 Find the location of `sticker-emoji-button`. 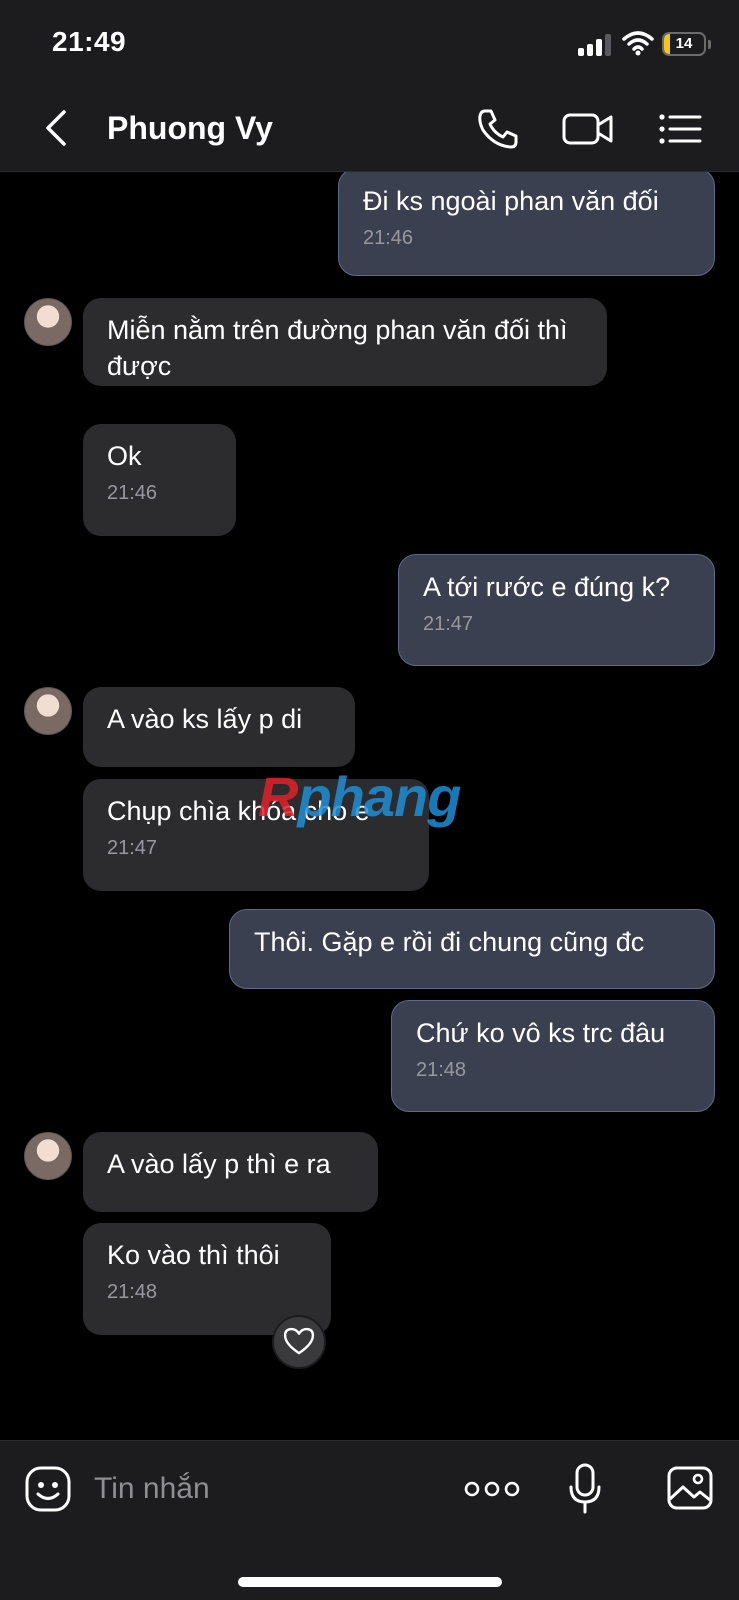

sticker-emoji-button is located at coordinates (48, 1489).